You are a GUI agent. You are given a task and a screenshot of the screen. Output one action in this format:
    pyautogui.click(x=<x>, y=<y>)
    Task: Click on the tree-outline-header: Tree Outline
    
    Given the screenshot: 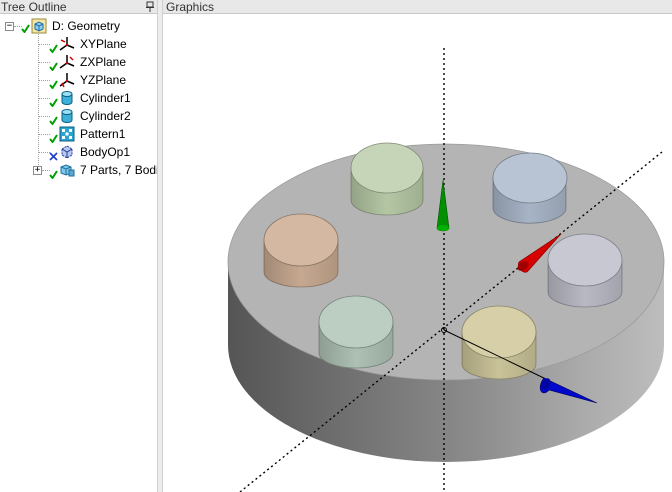 What is the action you would take?
    pyautogui.click(x=78, y=7)
    